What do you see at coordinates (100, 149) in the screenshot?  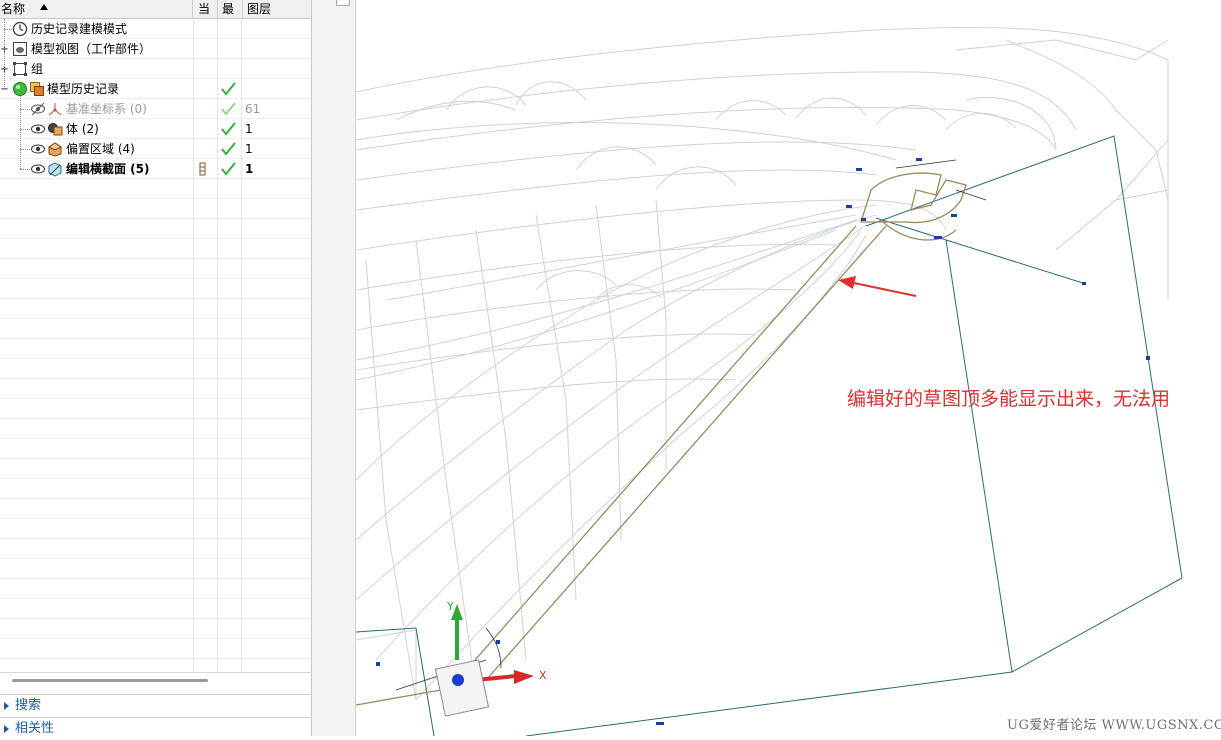 I see `tree-item-label: 偏置区域 (4)` at bounding box center [100, 149].